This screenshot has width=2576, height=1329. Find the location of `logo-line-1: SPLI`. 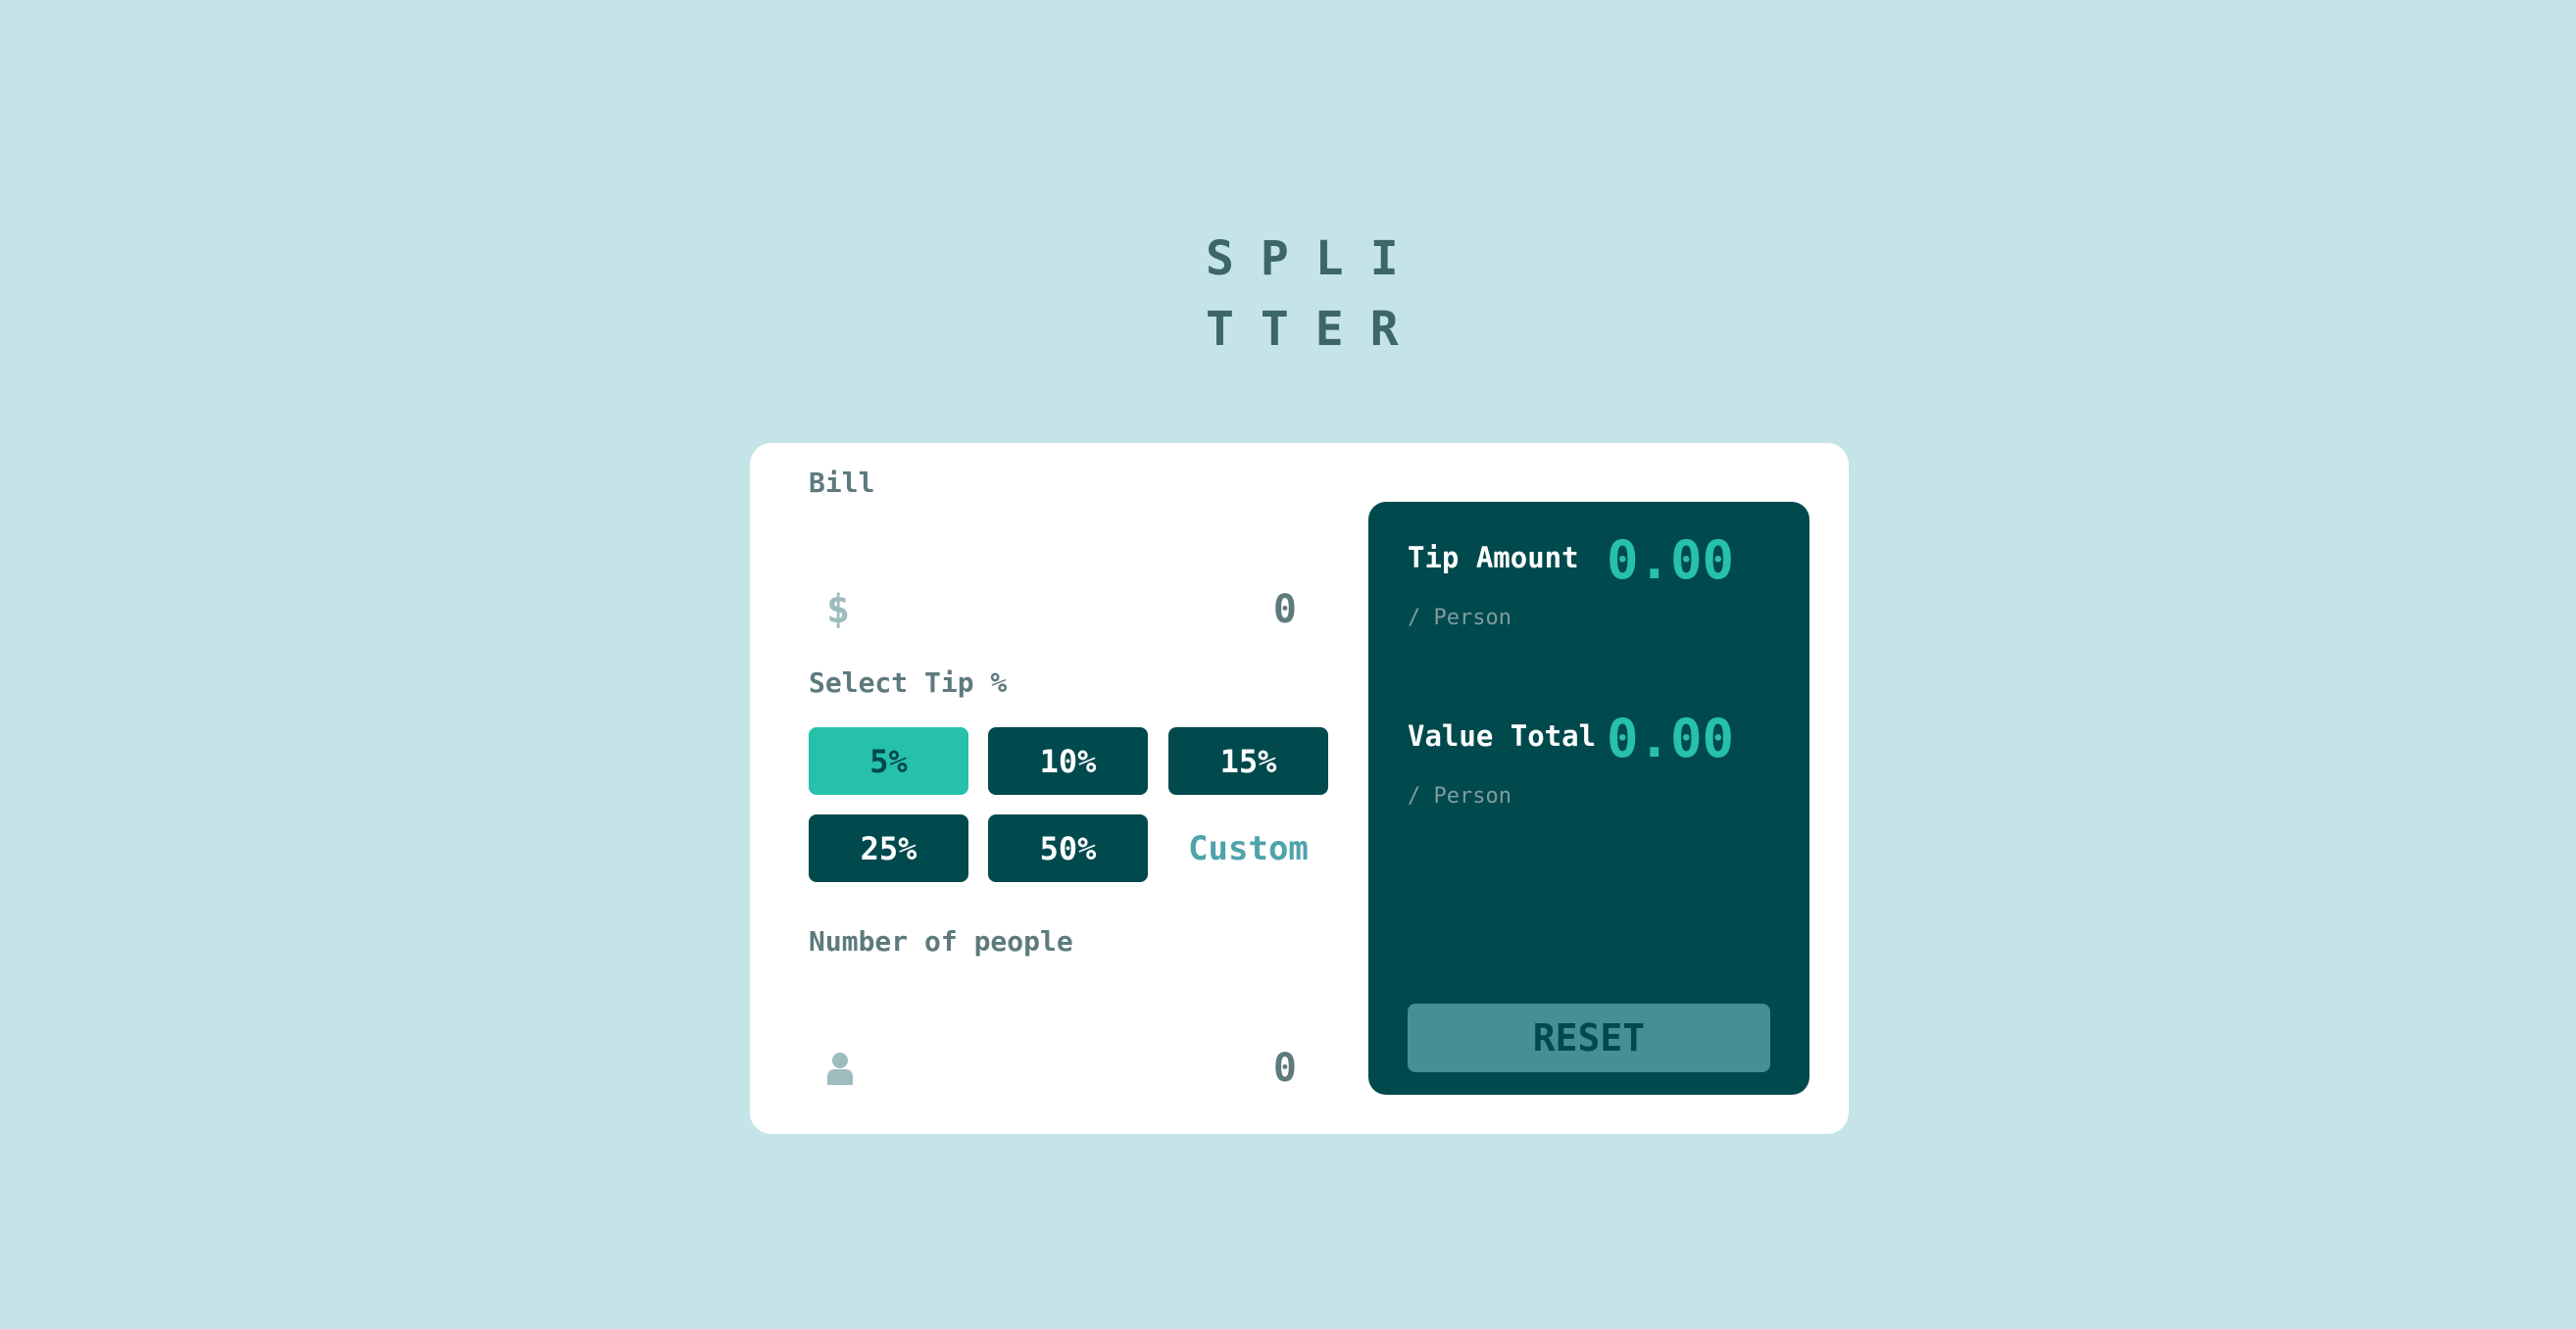

logo-line-1: SPLI is located at coordinates (1315, 258).